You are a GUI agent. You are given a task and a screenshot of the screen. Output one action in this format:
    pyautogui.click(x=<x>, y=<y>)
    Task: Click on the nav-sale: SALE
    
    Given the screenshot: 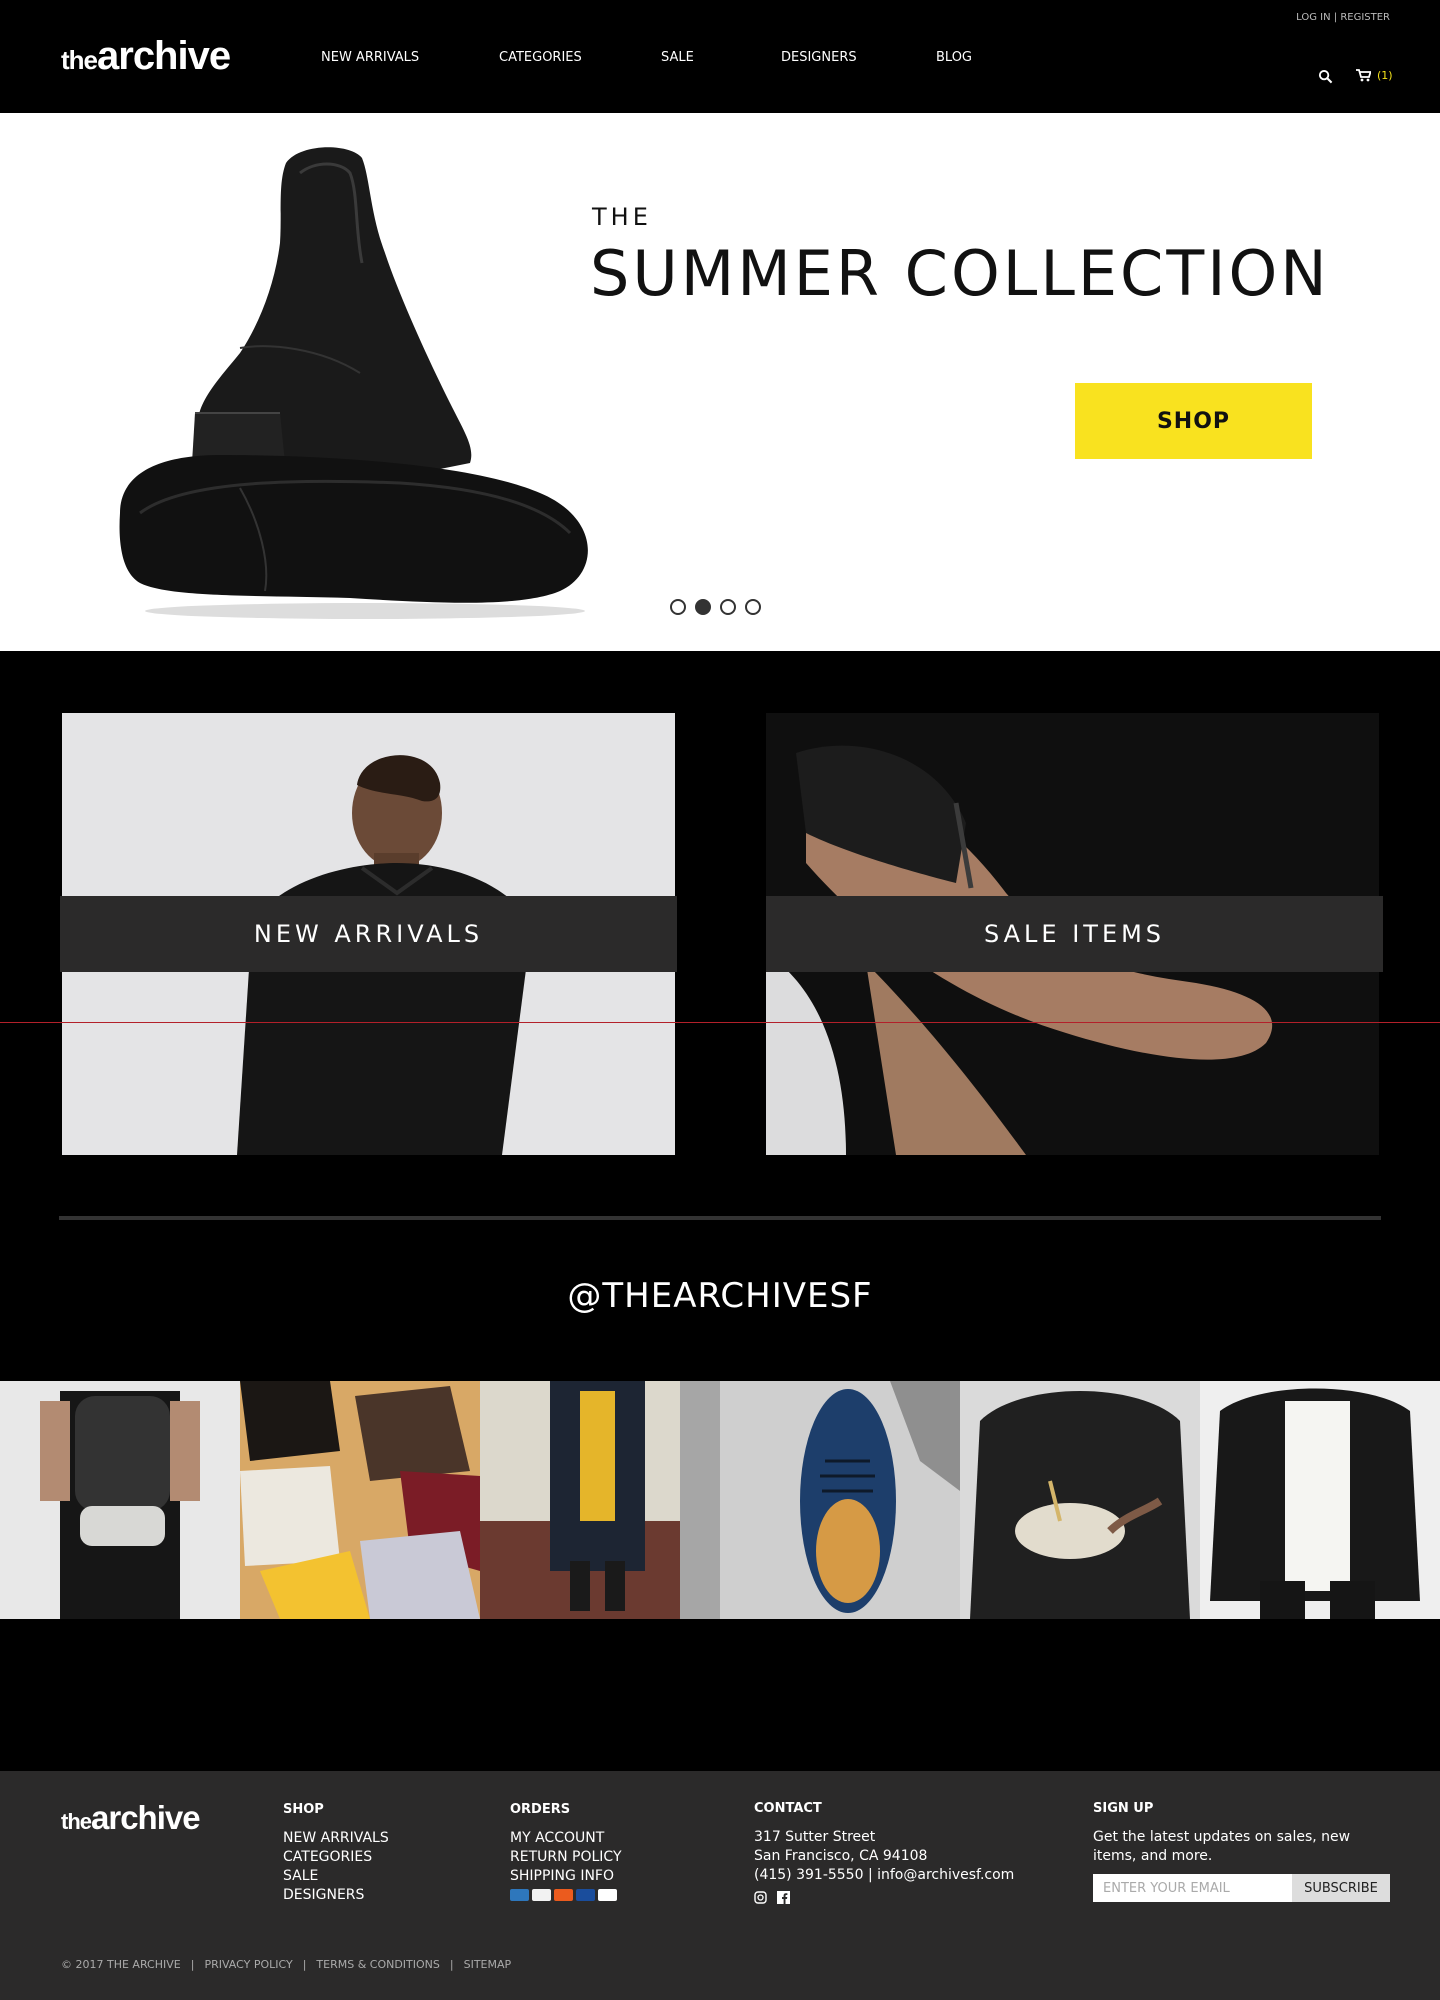 What is the action you would take?
    pyautogui.click(x=677, y=57)
    